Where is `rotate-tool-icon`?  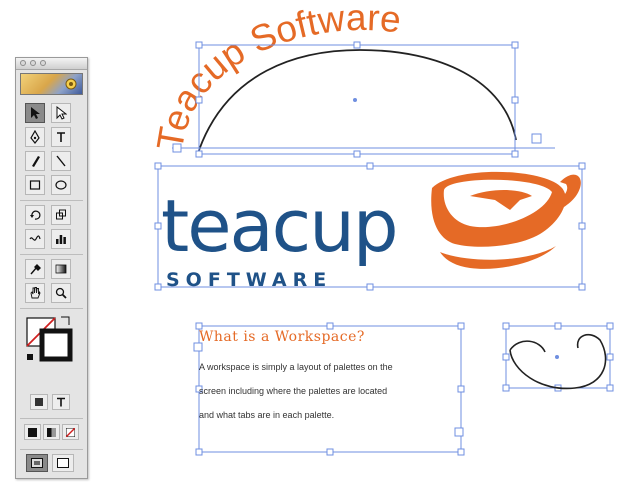
rotate-tool-icon is located at coordinates (35, 215).